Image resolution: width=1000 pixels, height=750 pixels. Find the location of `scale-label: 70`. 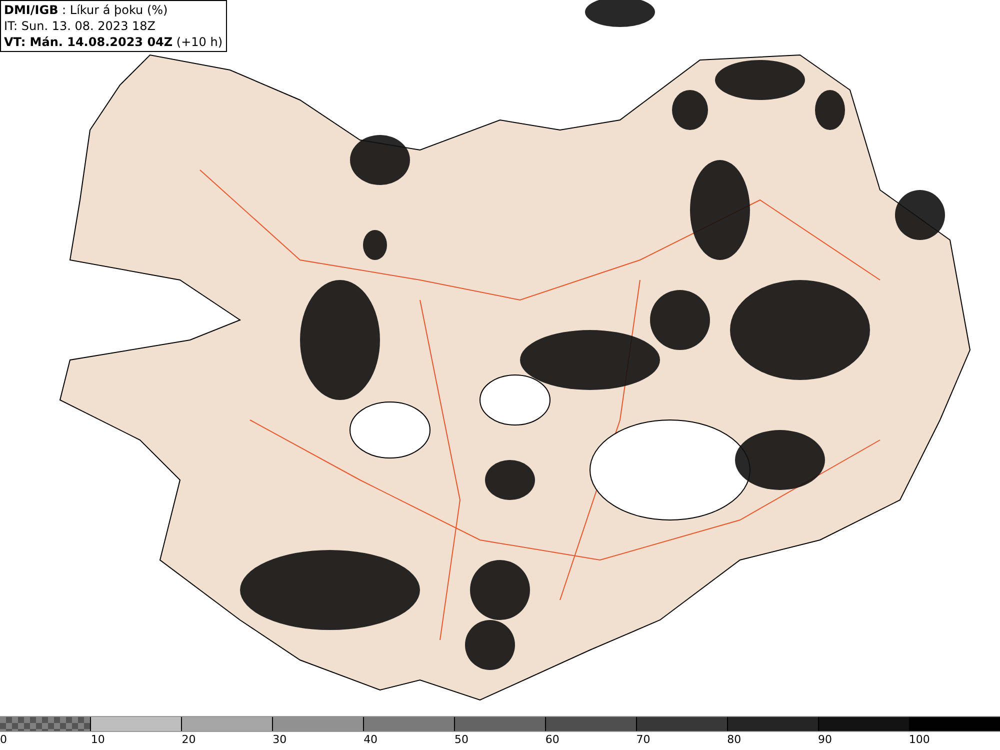

scale-label: 70 is located at coordinates (643, 739).